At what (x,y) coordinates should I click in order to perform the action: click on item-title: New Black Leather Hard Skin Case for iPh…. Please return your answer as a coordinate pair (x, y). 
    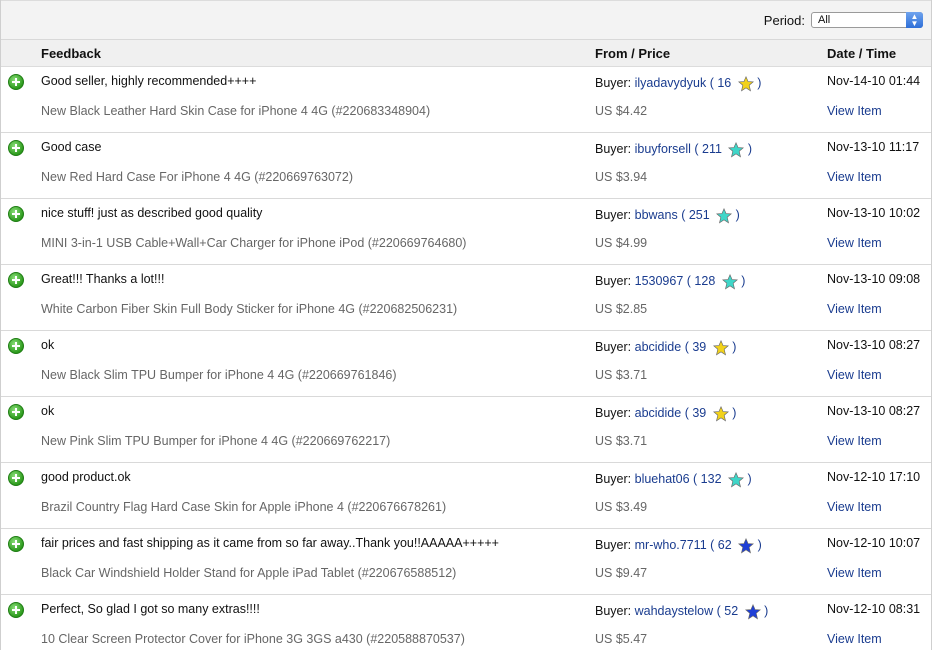
    Looking at the image, I should click on (236, 111).